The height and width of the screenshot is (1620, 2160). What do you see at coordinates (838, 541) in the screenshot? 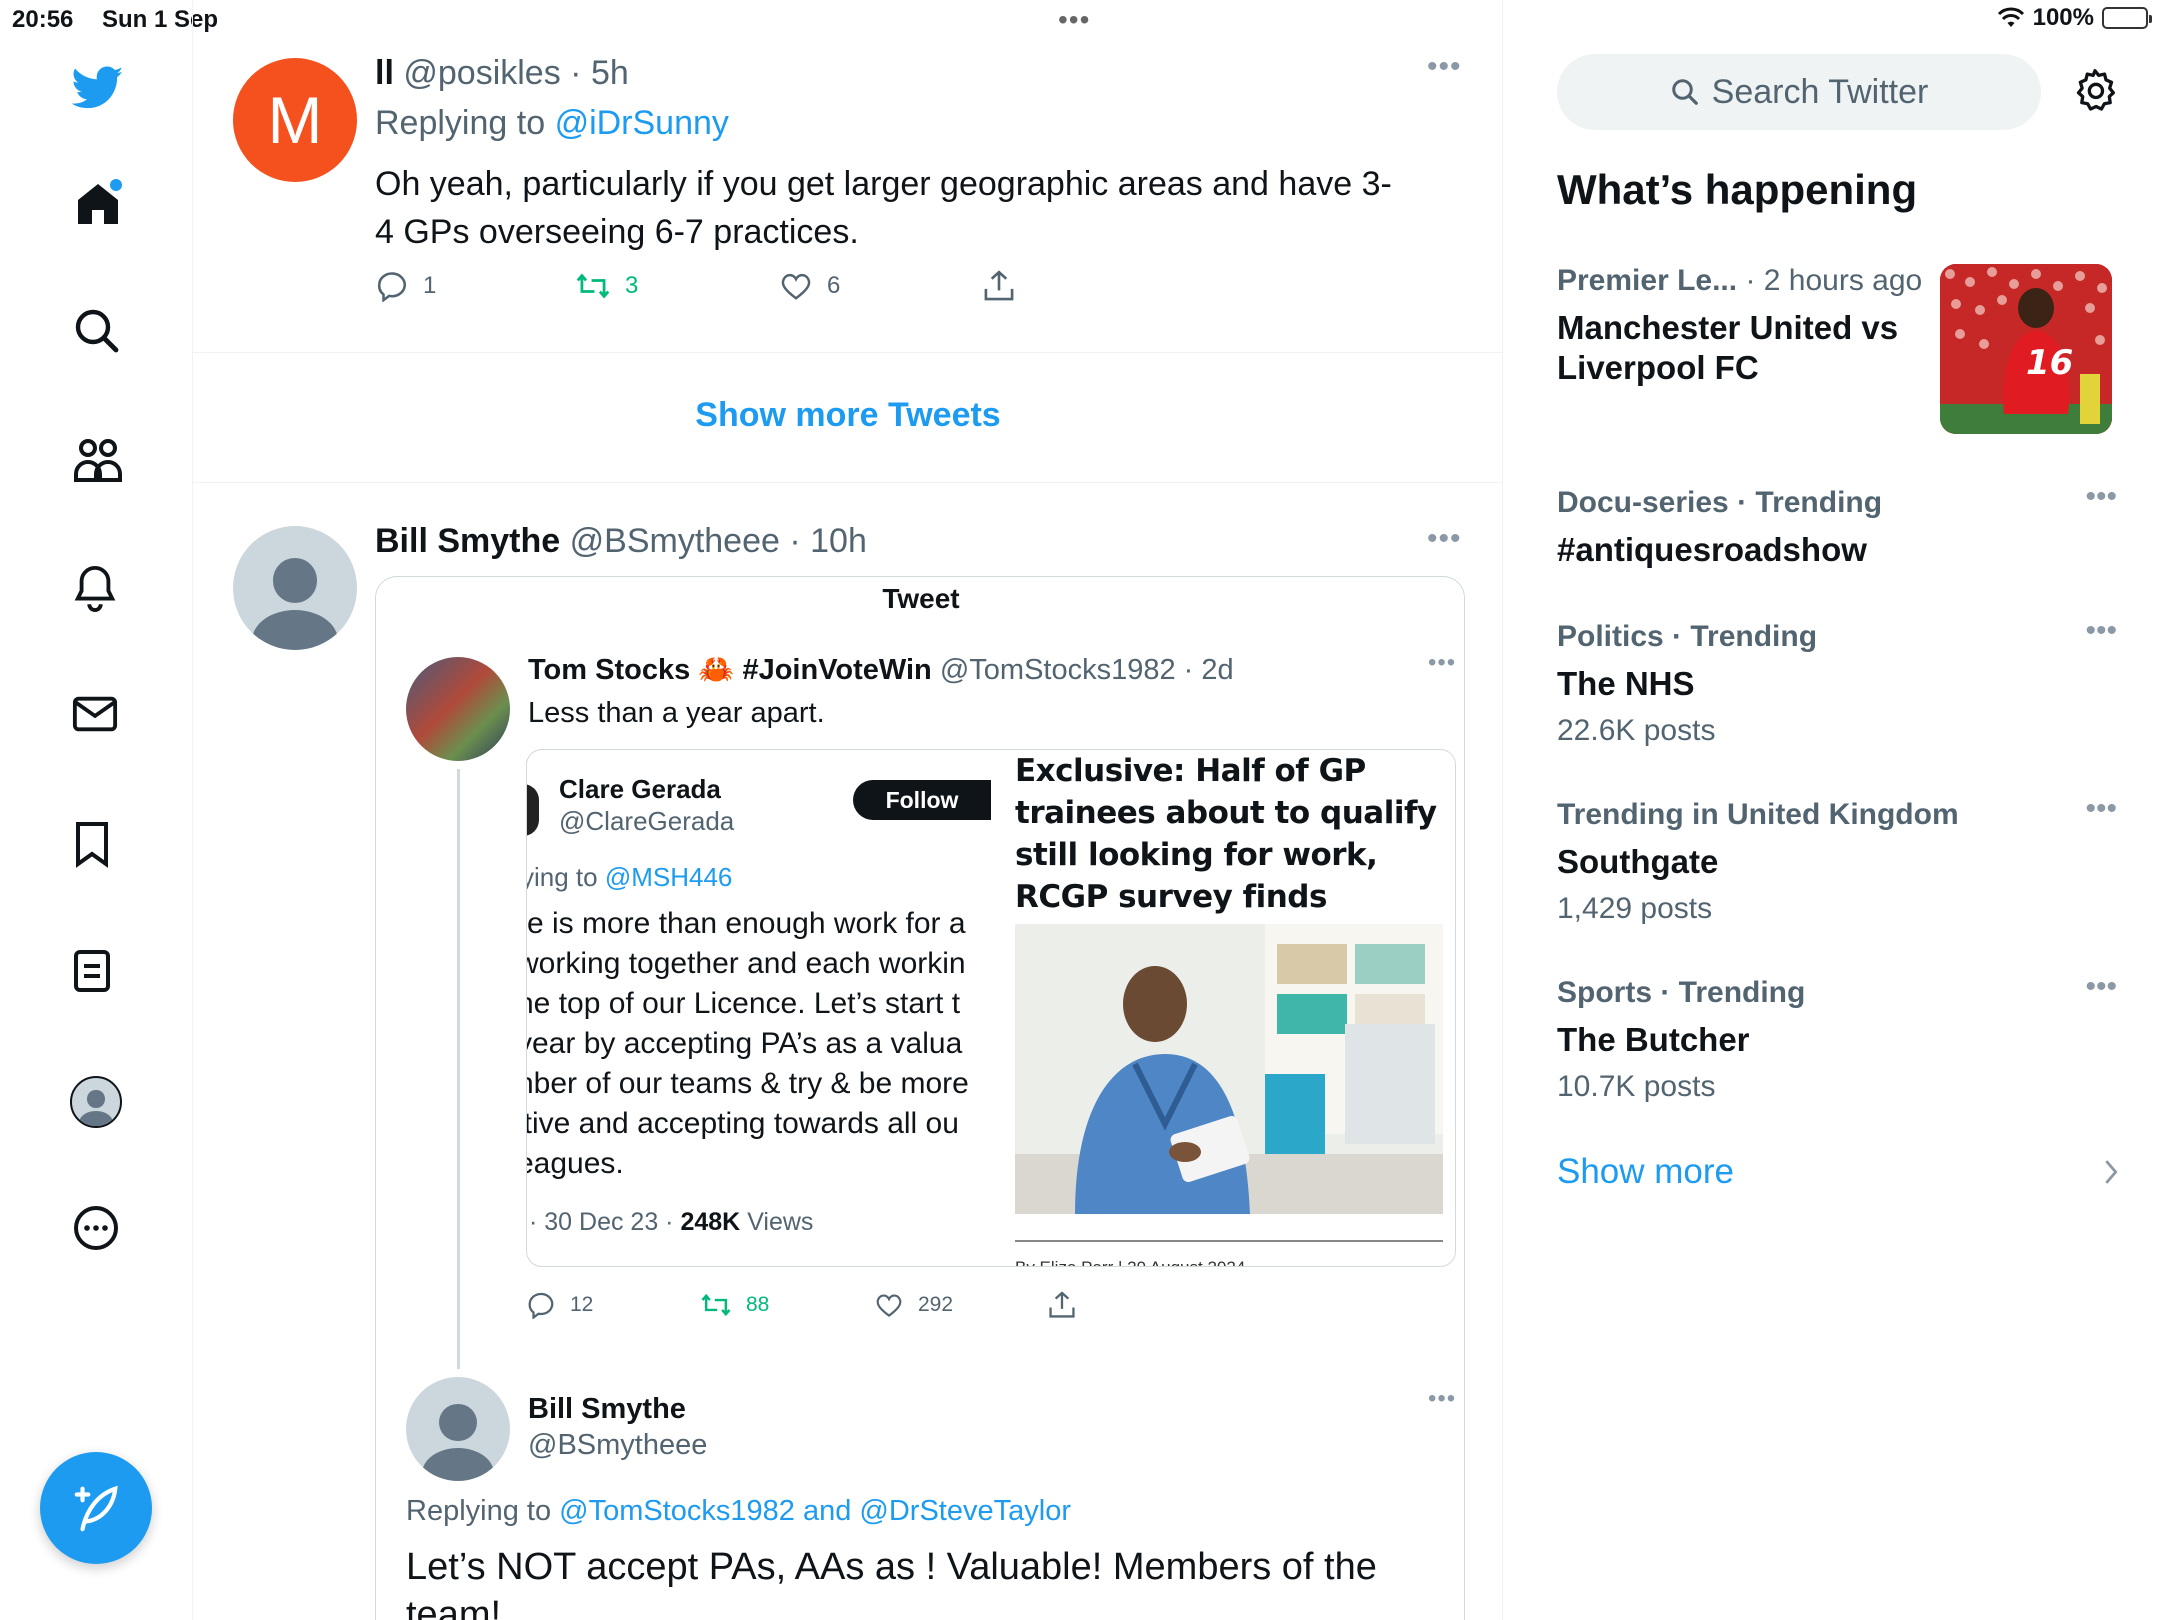
I see `timestamp: 10h` at bounding box center [838, 541].